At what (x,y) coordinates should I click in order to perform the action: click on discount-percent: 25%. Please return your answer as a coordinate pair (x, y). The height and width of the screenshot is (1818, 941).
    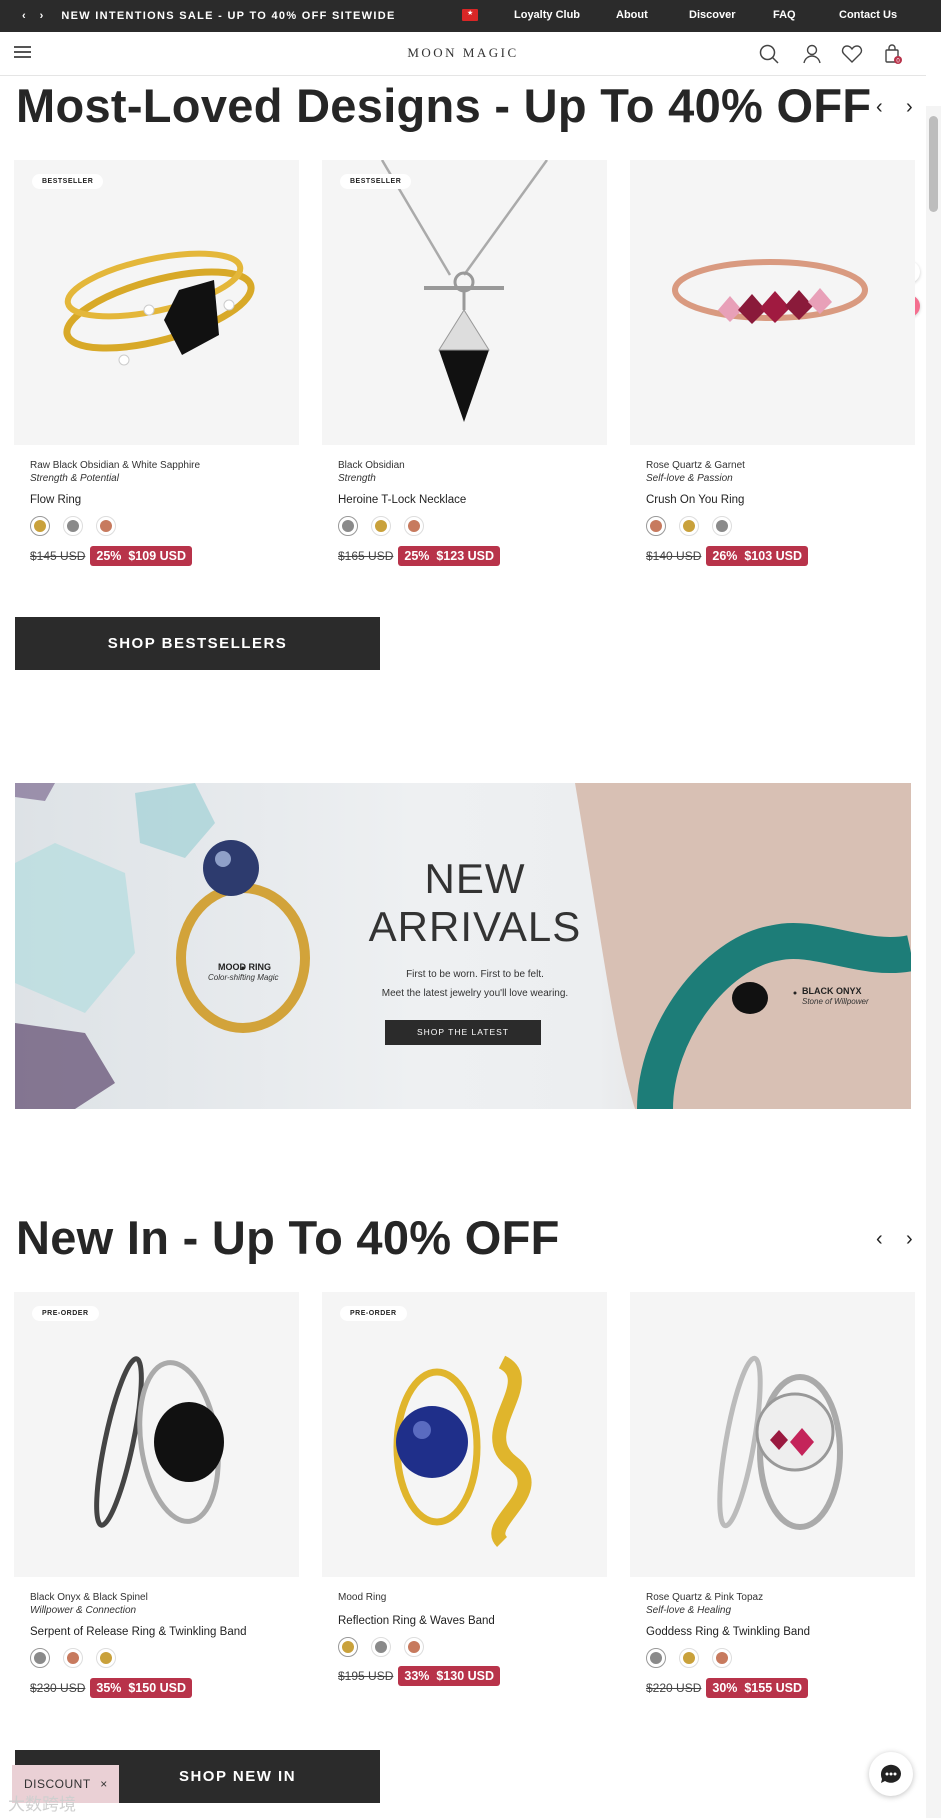
    Looking at the image, I should click on (109, 556).